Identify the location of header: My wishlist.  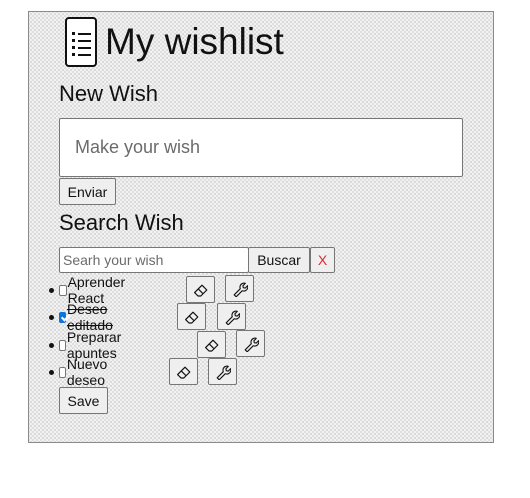
(174, 42).